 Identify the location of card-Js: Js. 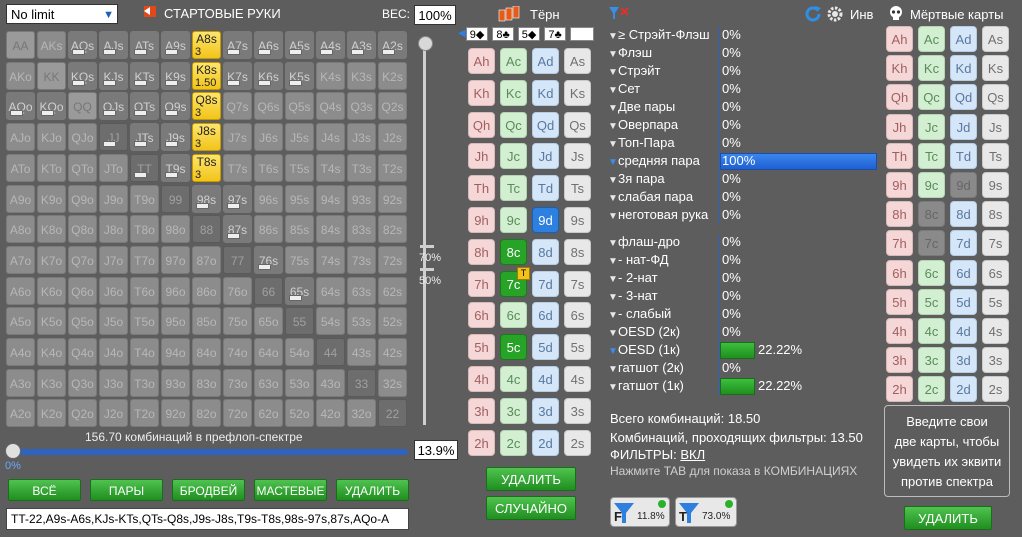
(577, 156).